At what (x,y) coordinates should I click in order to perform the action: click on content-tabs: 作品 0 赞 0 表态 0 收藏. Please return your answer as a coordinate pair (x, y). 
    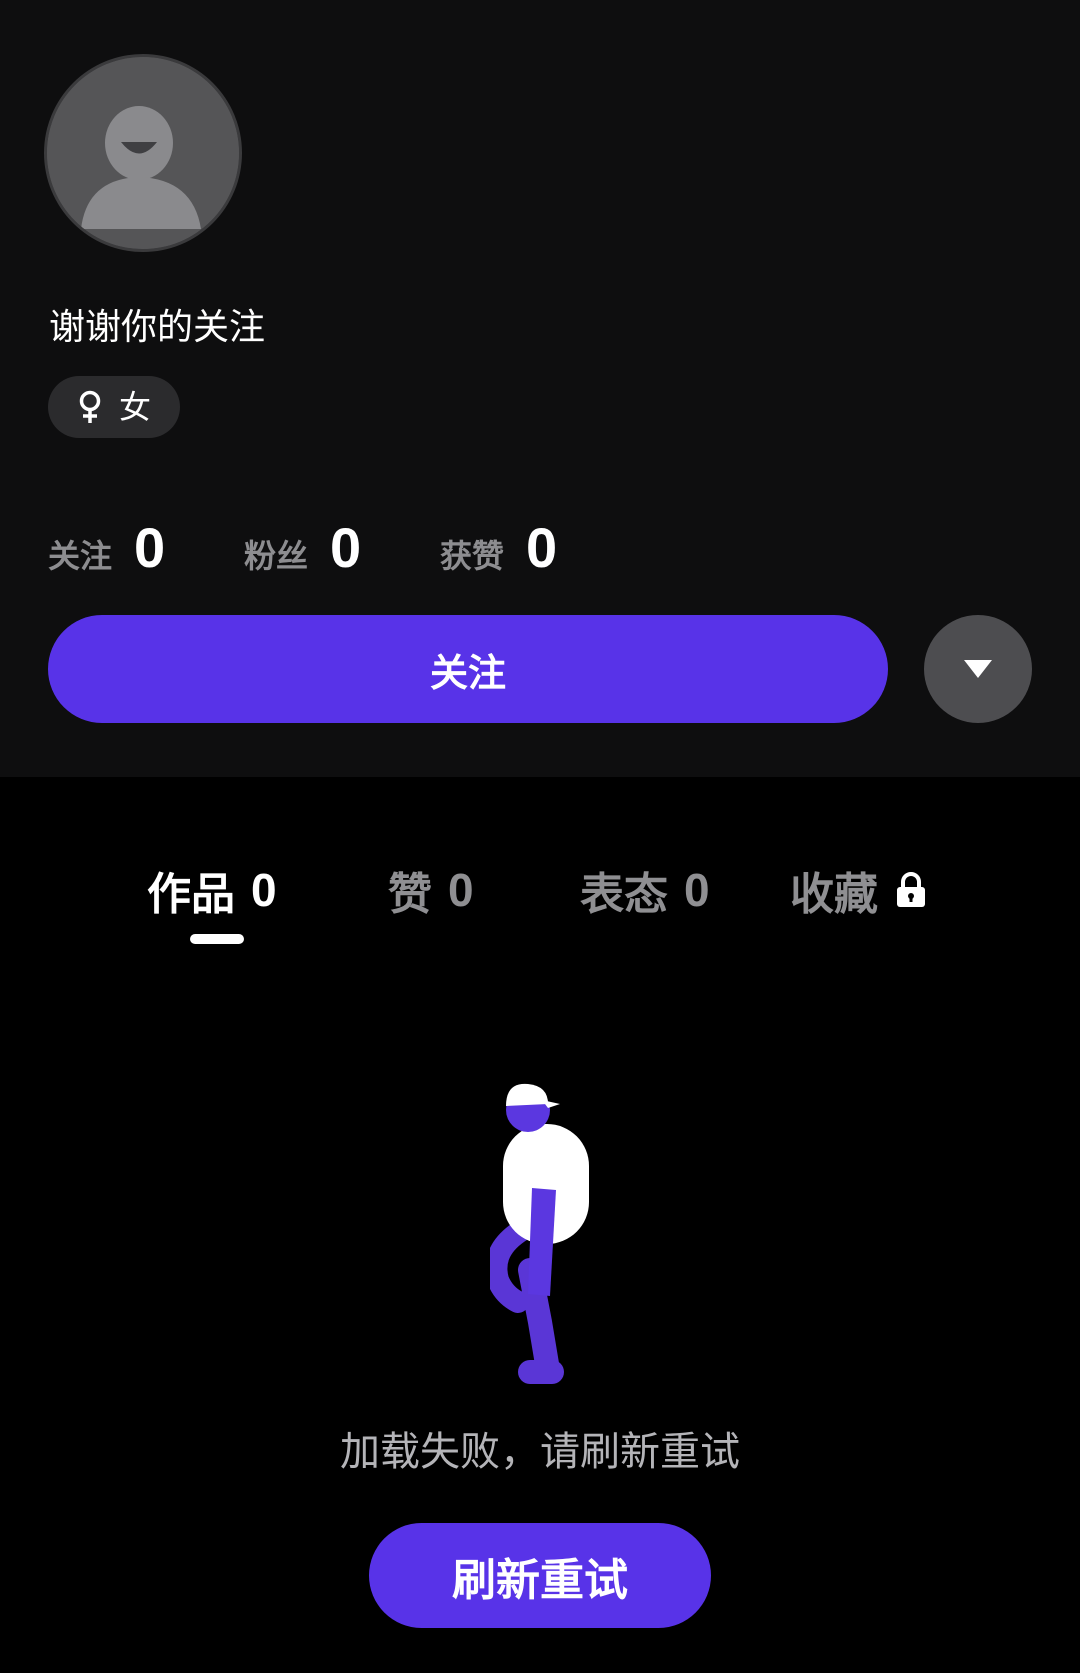
    Looking at the image, I should click on (540, 900).